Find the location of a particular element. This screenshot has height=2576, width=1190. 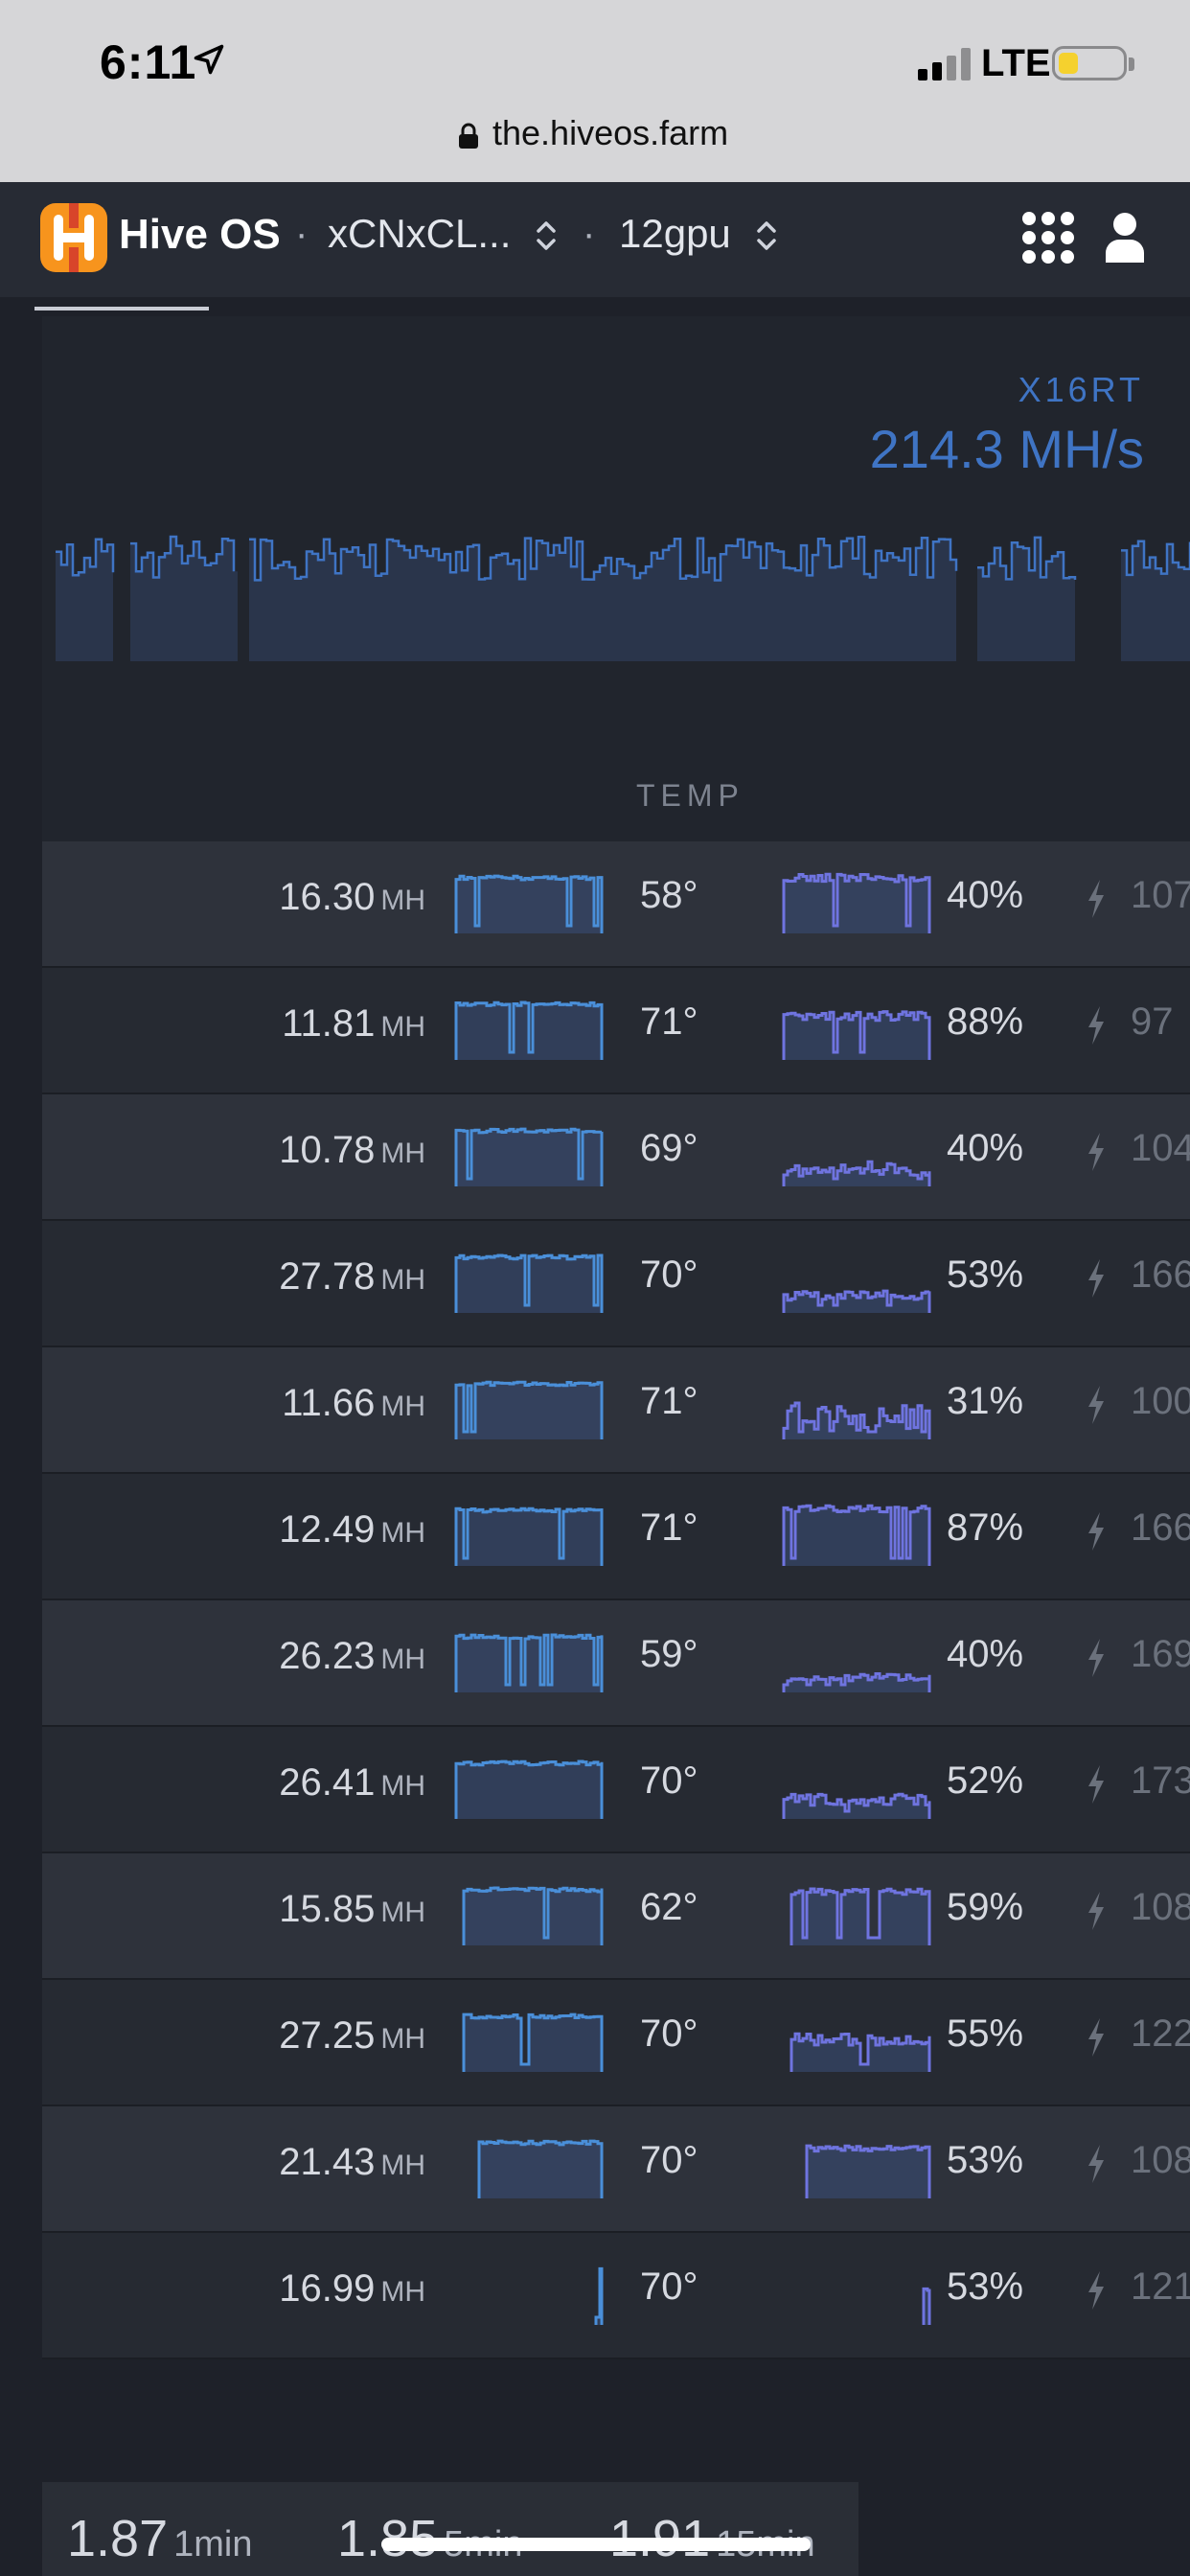

user-account-icon is located at coordinates (1125, 237).